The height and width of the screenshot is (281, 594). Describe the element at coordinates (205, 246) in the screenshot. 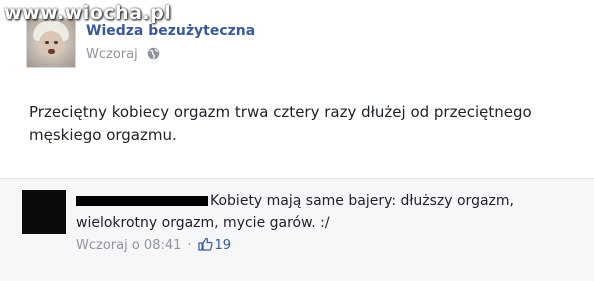

I see `thumbs-up-icon` at that location.